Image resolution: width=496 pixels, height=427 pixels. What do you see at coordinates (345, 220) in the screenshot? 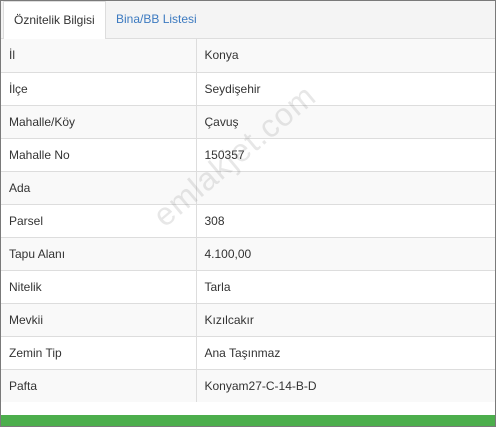
I see `row-value-parsel: 308` at bounding box center [345, 220].